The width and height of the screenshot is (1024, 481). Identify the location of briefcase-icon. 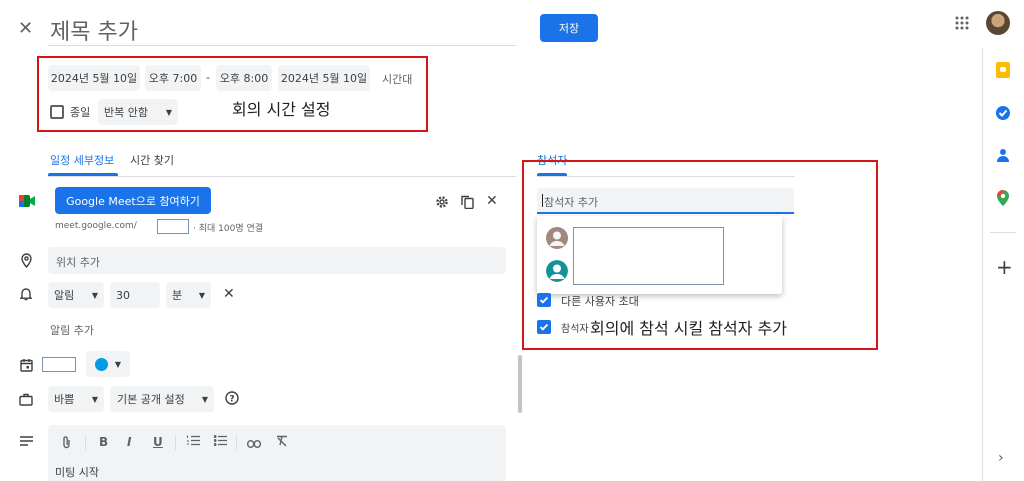
(26, 399).